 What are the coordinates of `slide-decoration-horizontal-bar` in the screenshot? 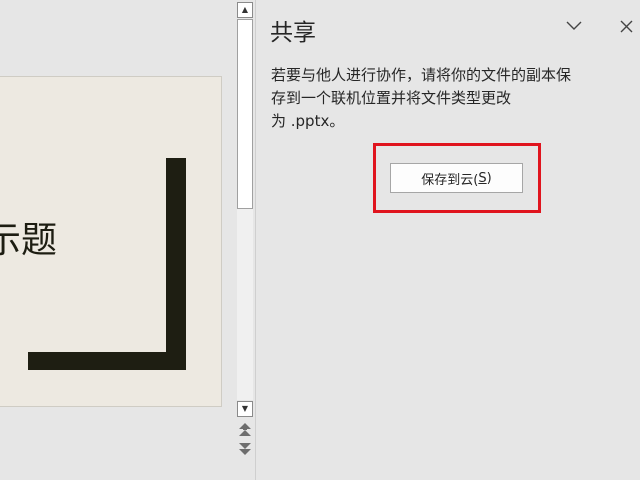 It's located at (107, 361).